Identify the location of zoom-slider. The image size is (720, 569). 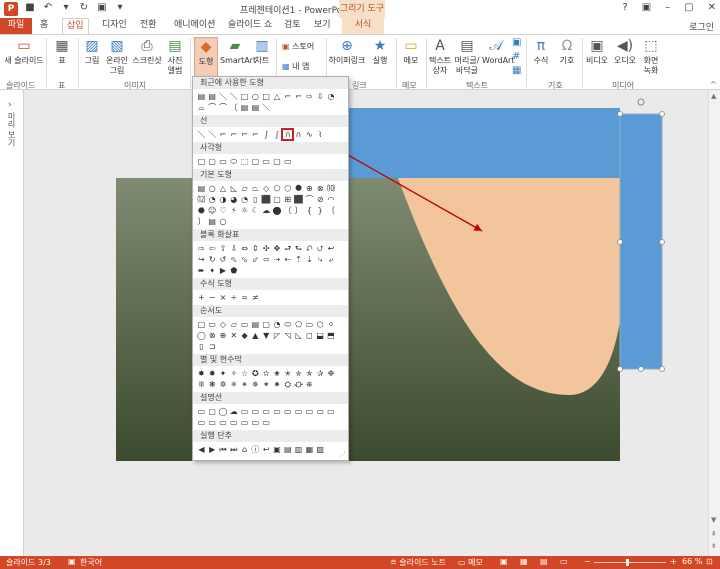
(630, 562).